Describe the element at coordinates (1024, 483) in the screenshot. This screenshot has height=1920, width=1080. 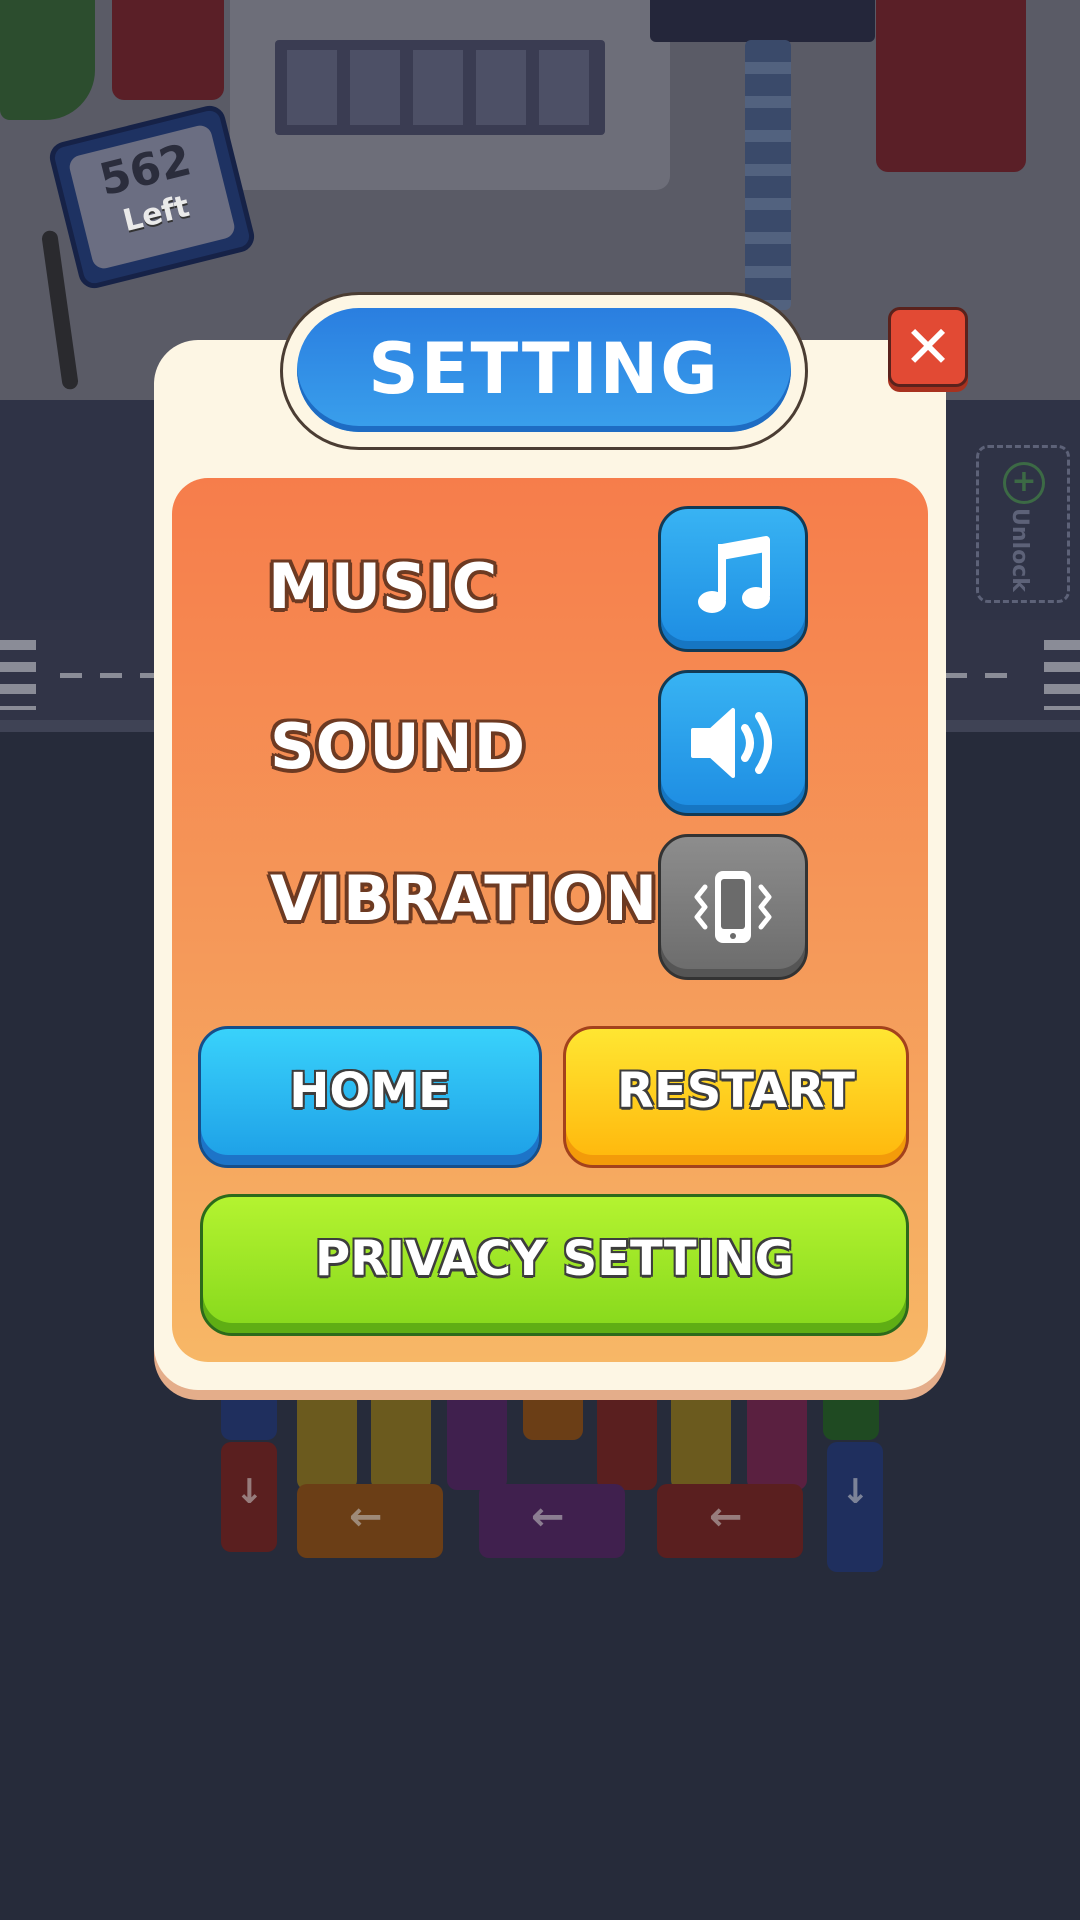
I see `plus-icon: +` at that location.